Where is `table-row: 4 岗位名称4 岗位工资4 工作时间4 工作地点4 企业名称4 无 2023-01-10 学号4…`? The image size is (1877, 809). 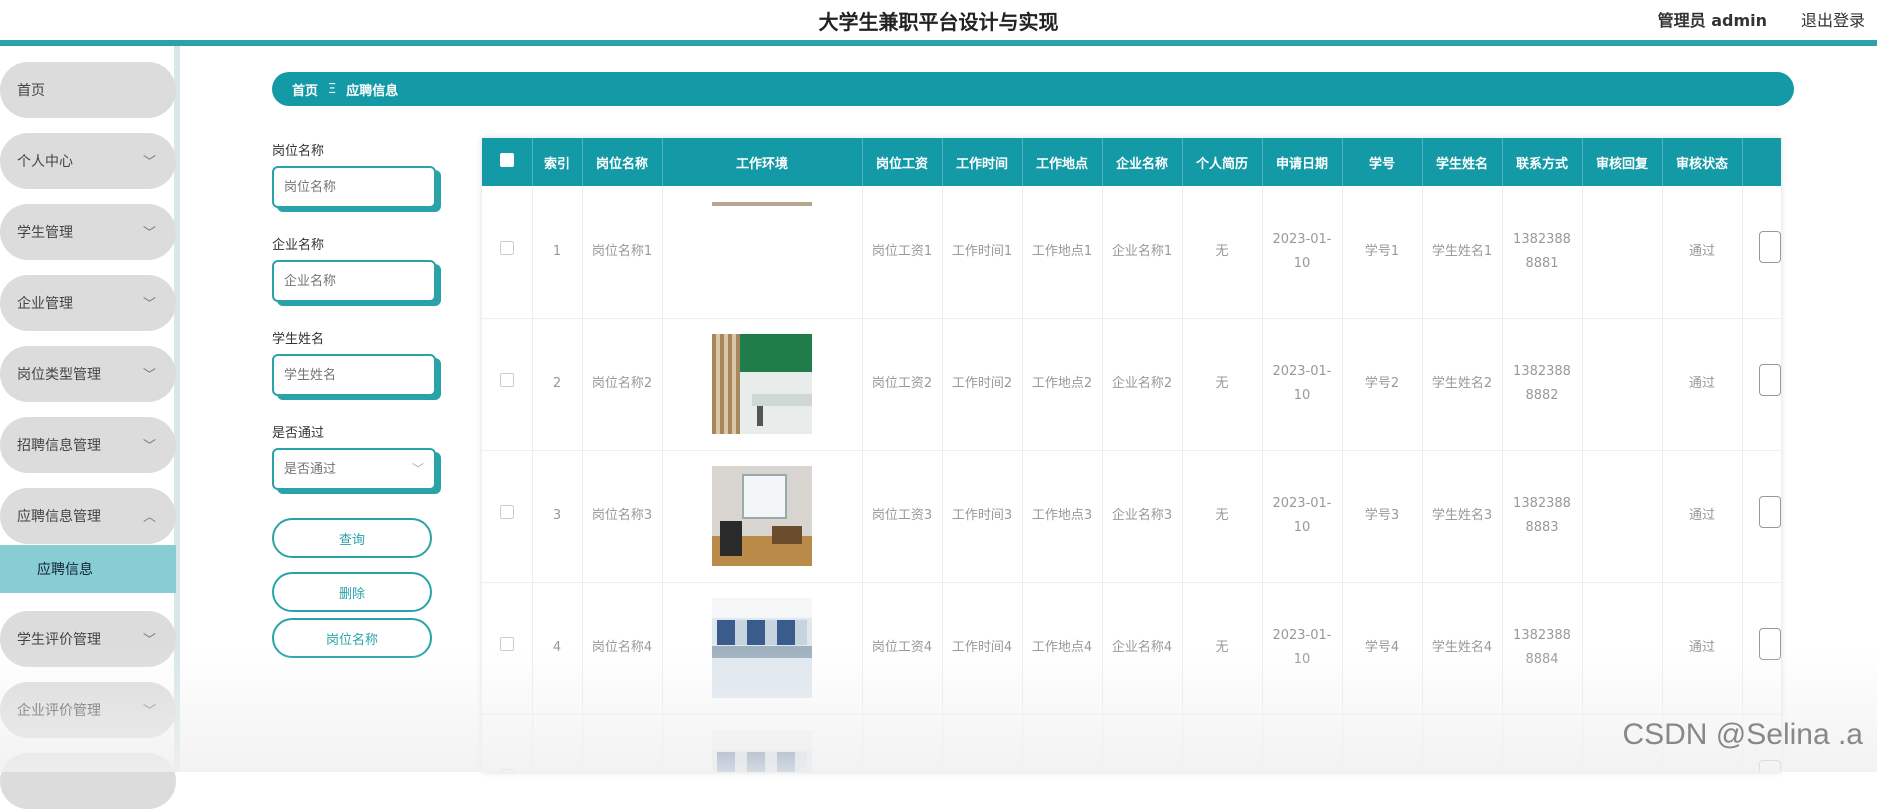 table-row: 4 岗位名称4 岗位工资4 工作时间4 工作地点4 企业名称4 无 2023-01-10 学号4… is located at coordinates (1131, 648).